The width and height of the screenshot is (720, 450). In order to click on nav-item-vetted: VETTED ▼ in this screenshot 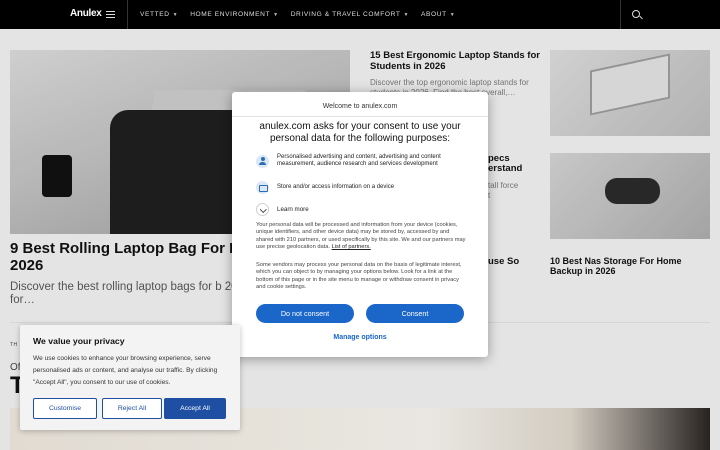, I will do `click(159, 14)`.